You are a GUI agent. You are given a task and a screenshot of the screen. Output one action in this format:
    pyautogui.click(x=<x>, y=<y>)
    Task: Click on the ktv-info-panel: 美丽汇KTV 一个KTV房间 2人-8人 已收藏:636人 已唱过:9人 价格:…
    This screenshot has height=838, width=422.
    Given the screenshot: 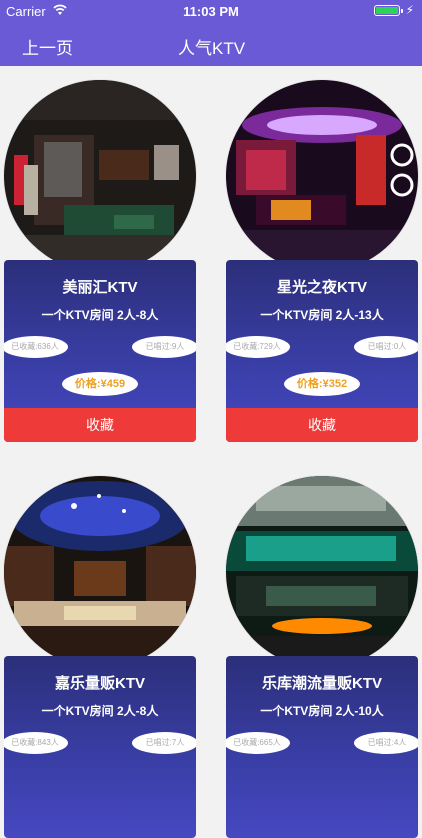 What is the action you would take?
    pyautogui.click(x=100, y=351)
    